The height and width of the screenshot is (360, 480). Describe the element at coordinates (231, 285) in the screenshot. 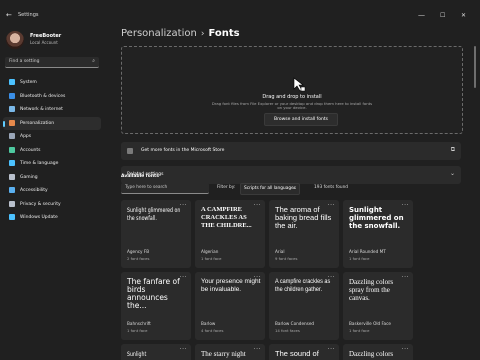

I see `font-sample-text: Your presence might be invaluable.` at that location.